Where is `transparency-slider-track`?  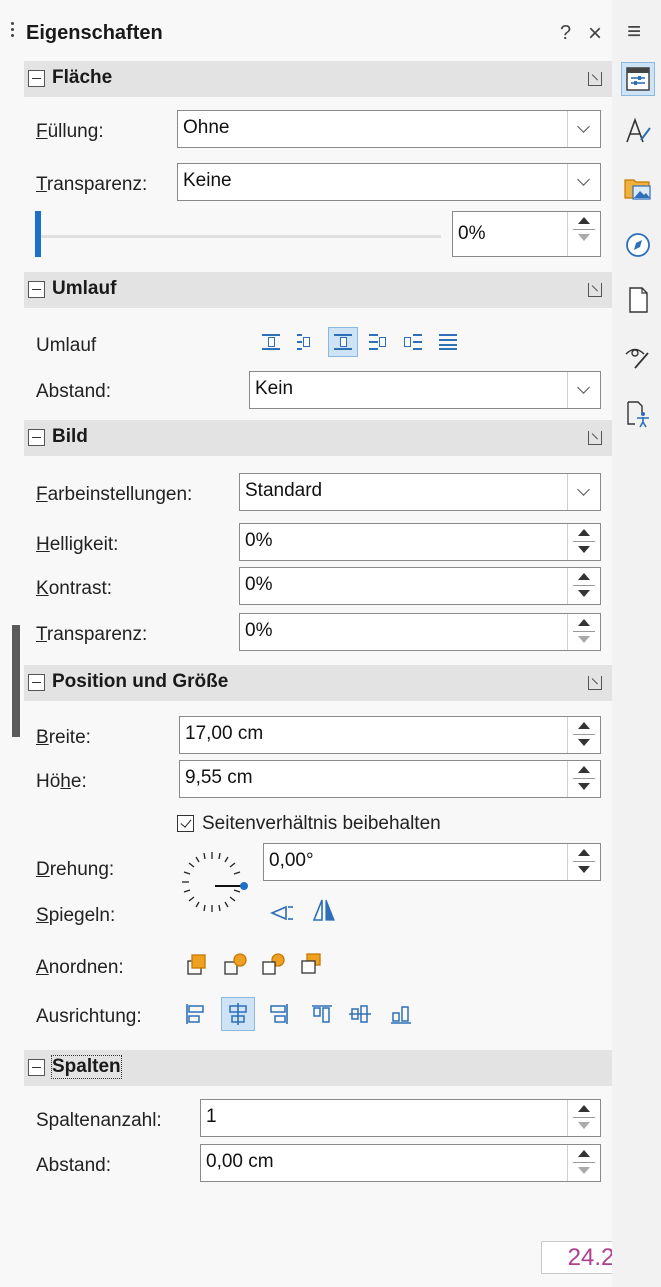
transparency-slider-track is located at coordinates (239, 236).